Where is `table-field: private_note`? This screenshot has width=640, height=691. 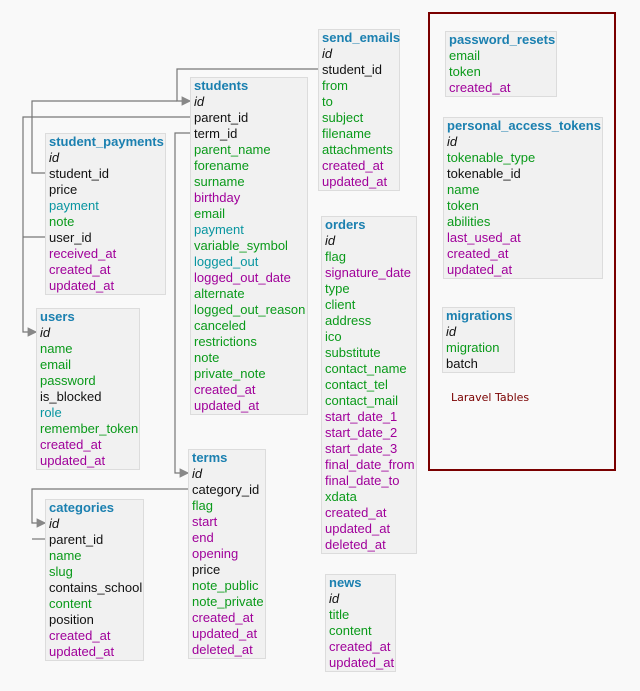
table-field: private_note is located at coordinates (230, 373).